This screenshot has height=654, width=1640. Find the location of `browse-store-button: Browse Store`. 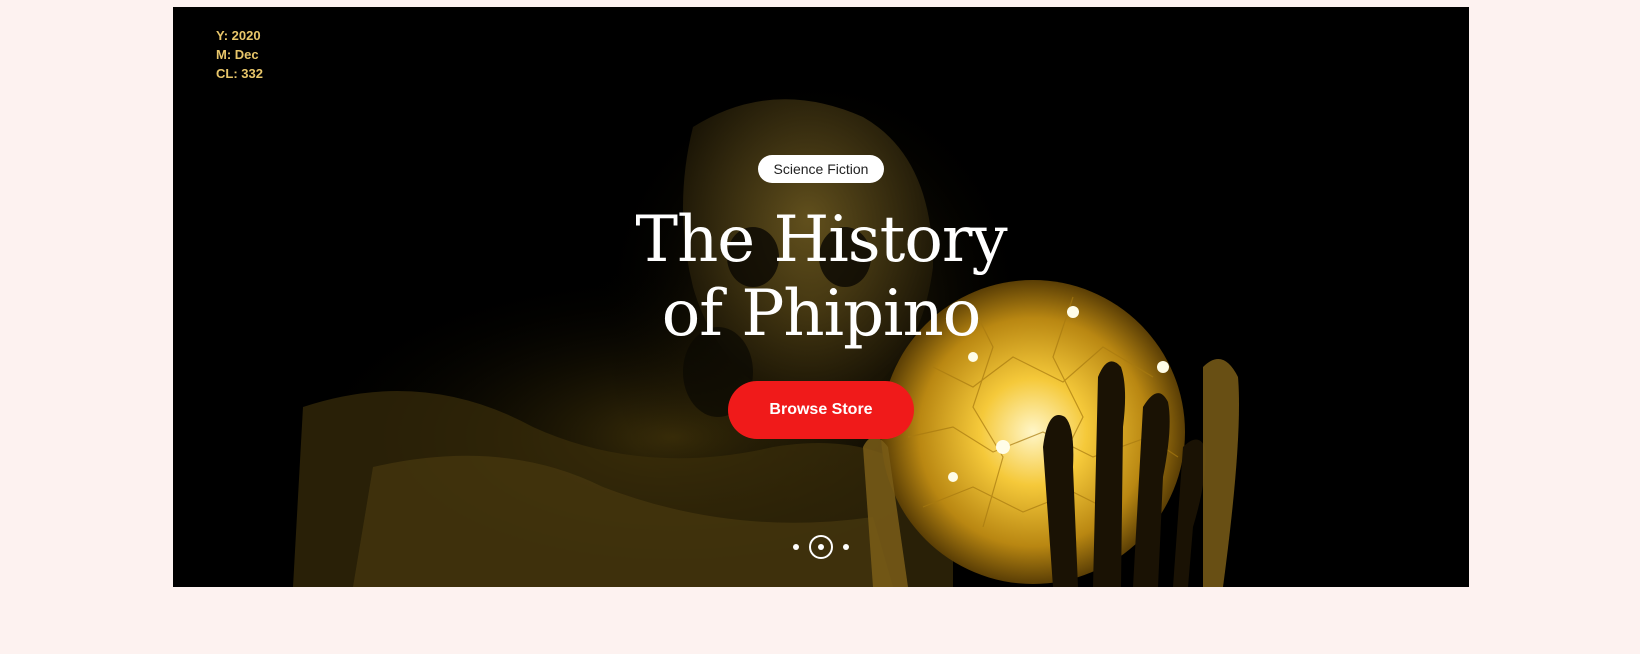

browse-store-button: Browse Store is located at coordinates (821, 410).